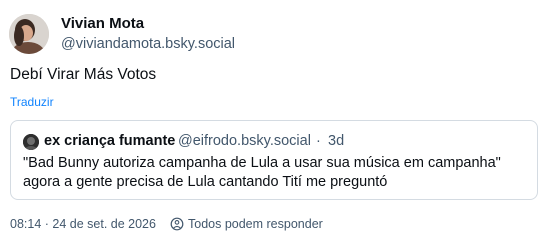  What do you see at coordinates (32, 102) in the screenshot?
I see `translate-link: Traduzir` at bounding box center [32, 102].